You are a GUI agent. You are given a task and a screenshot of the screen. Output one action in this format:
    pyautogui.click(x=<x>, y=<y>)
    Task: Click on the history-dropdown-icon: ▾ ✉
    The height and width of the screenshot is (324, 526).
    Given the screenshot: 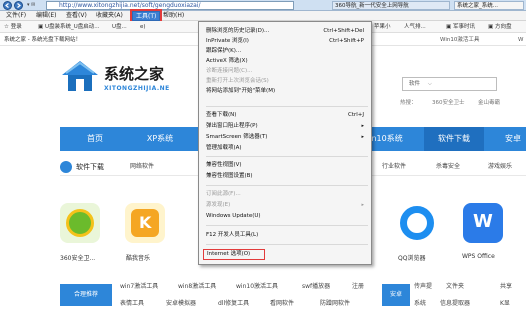 What is the action you would take?
    pyautogui.click(x=35, y=5)
    